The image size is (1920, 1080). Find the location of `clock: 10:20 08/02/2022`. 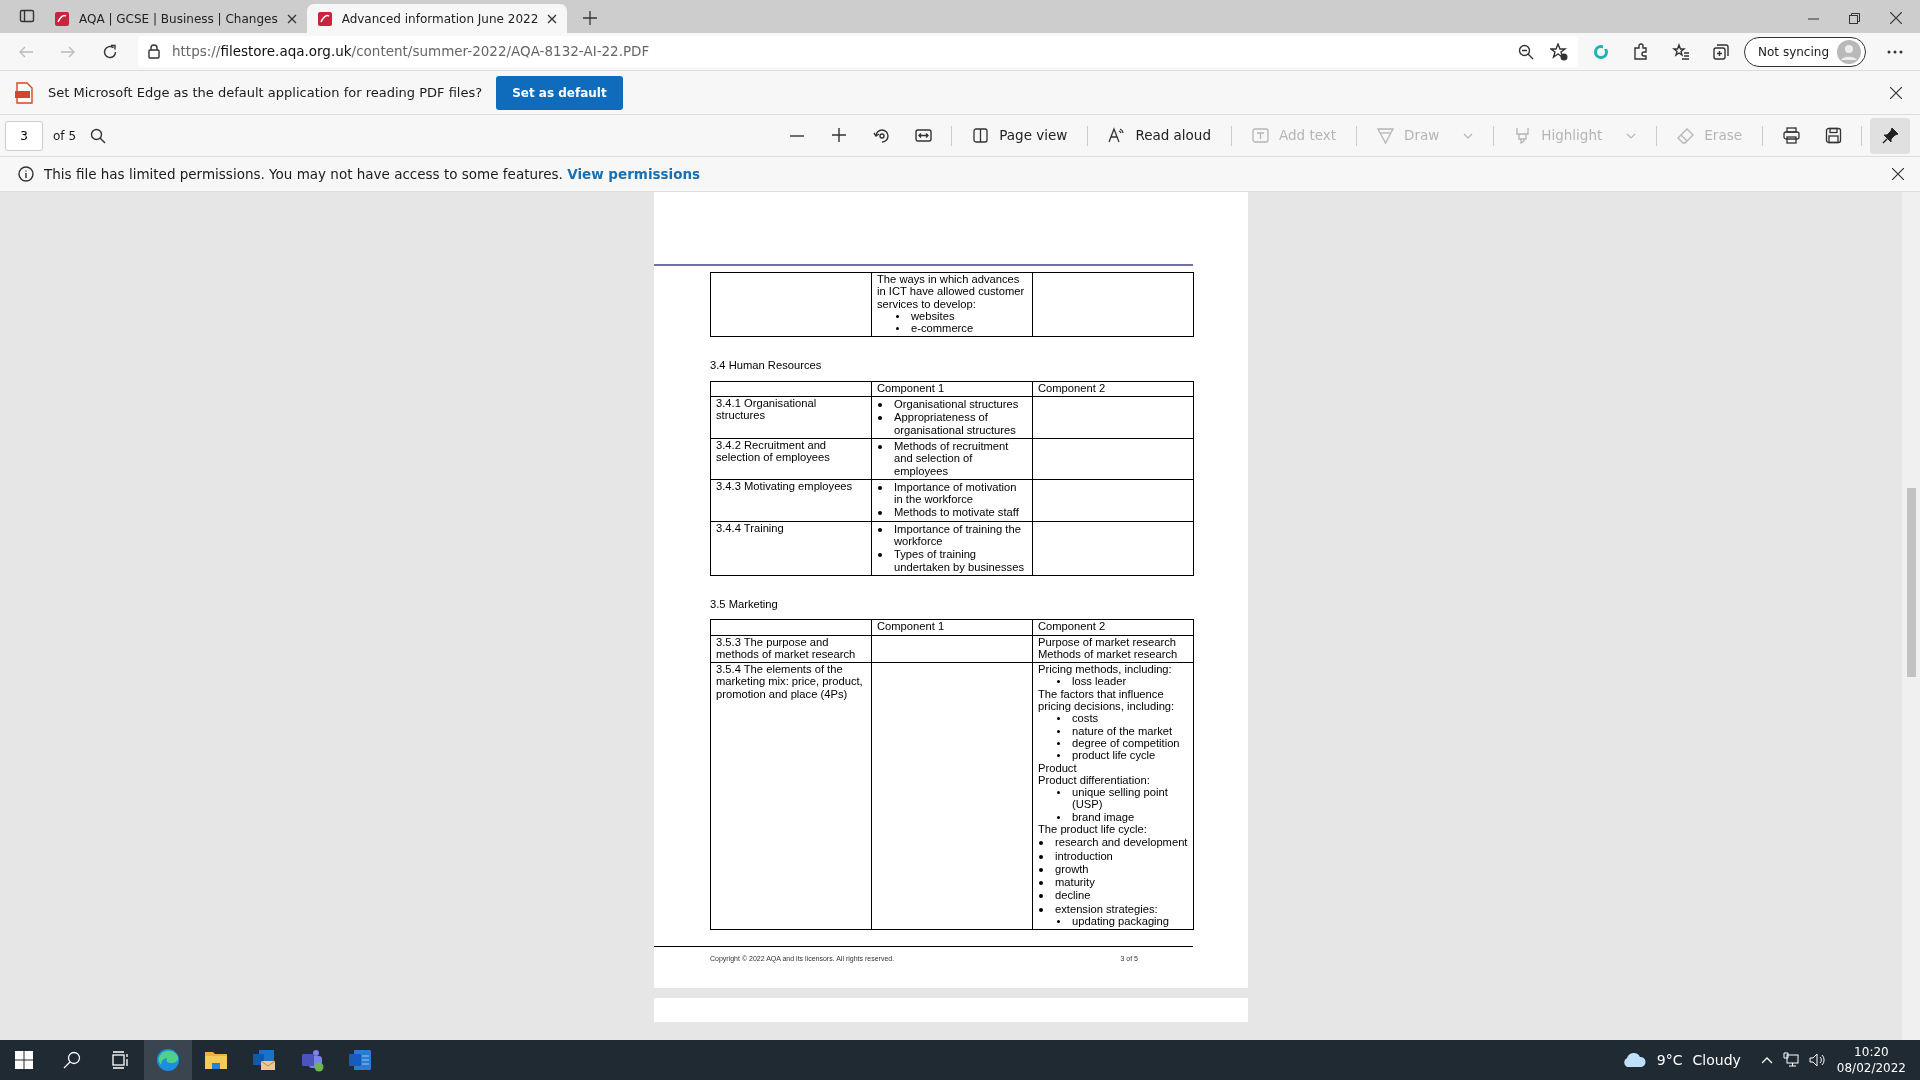

clock: 10:20 08/02/2022 is located at coordinates (1871, 1060).